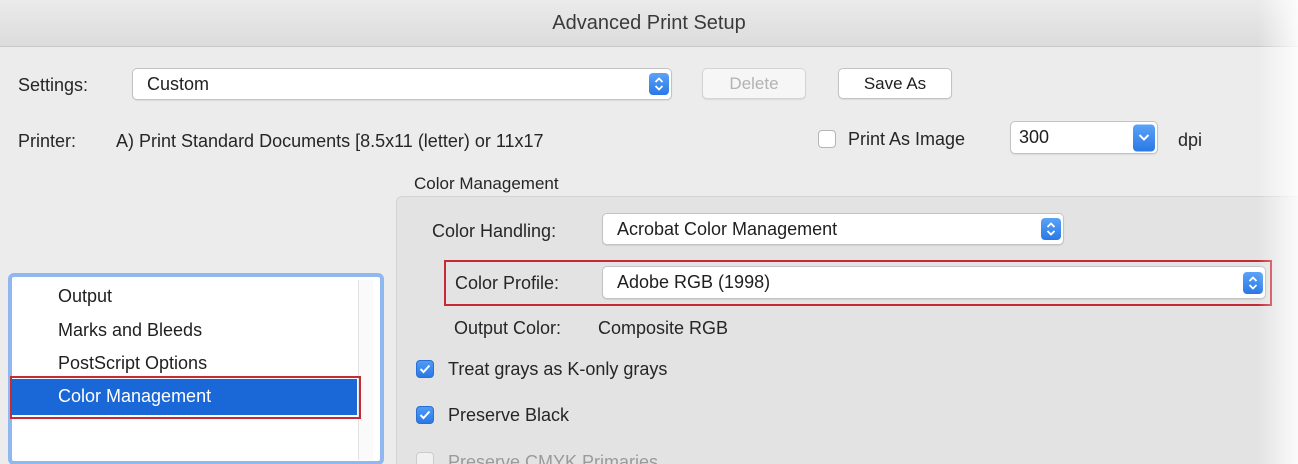  What do you see at coordinates (425, 458) in the screenshot?
I see `preserve-cmyk-checkbox` at bounding box center [425, 458].